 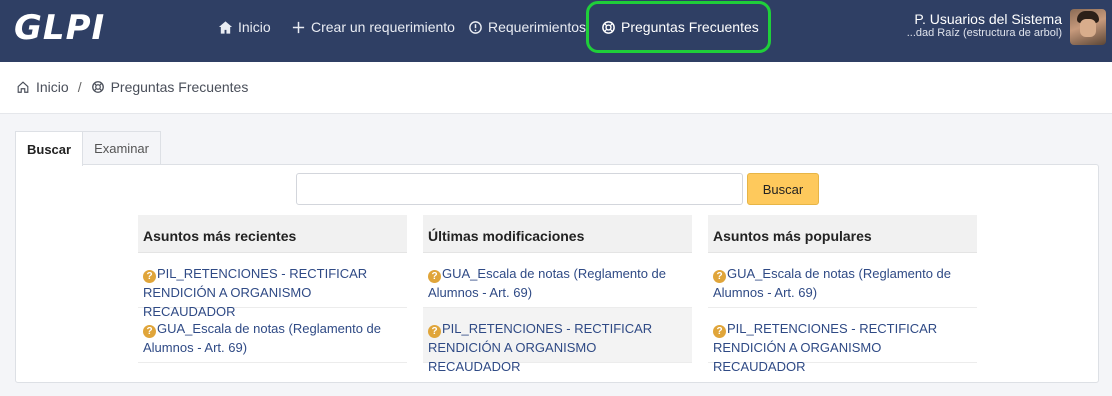 I want to click on tab-browse: Examinar, so click(x=121, y=148).